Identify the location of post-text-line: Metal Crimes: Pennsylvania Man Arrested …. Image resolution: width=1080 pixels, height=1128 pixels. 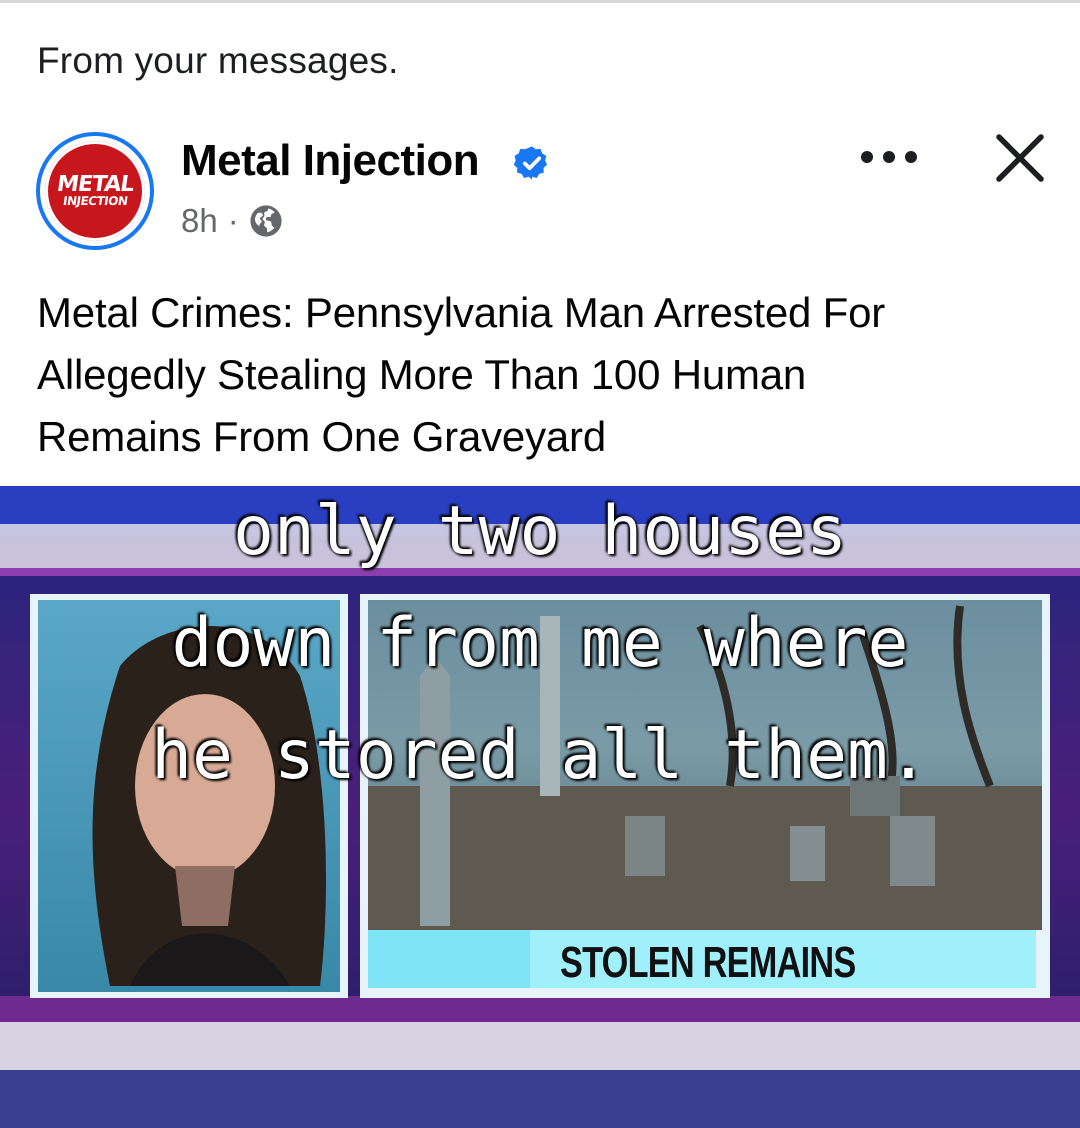
(461, 312).